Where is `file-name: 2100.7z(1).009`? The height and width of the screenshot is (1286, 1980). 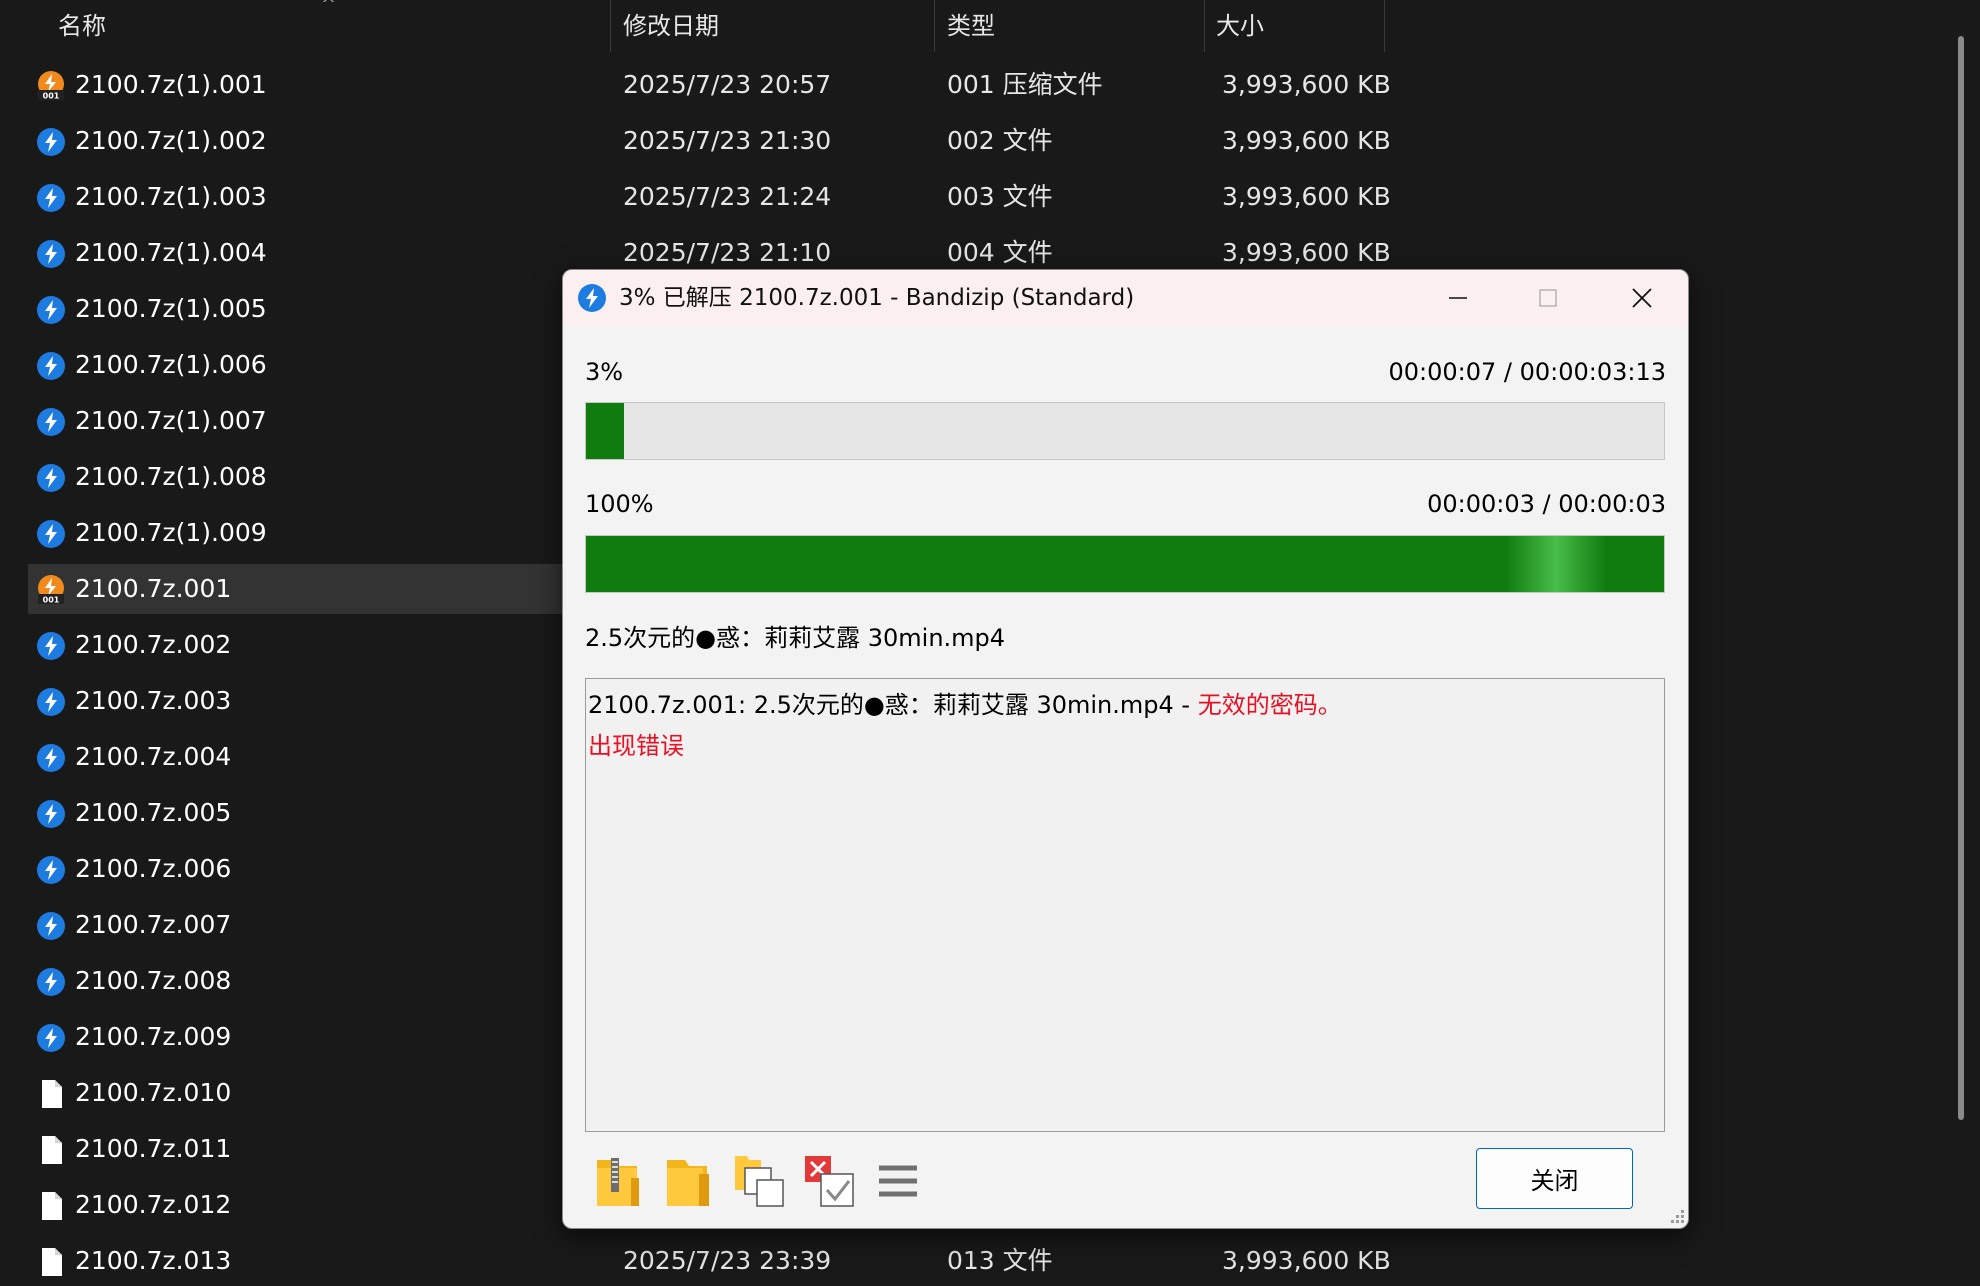 file-name: 2100.7z(1).009 is located at coordinates (171, 532).